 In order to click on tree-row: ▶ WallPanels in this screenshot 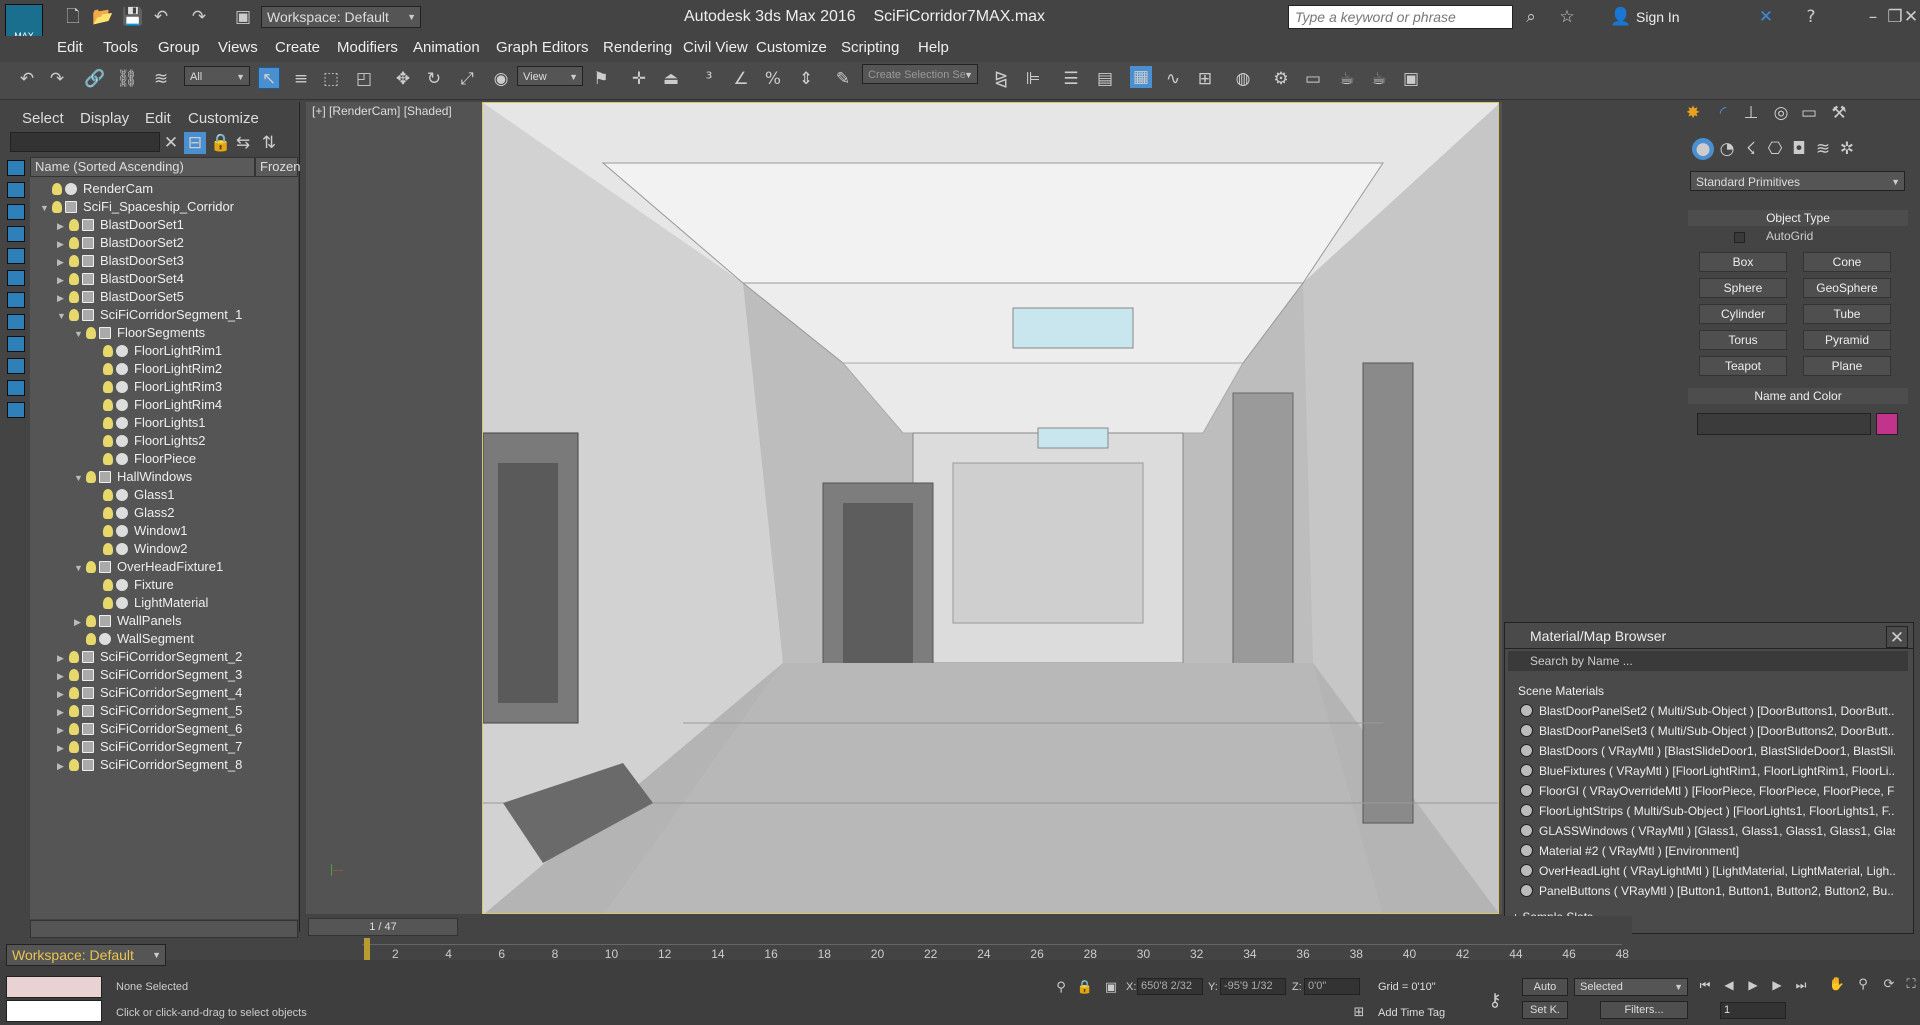, I will do `click(128, 621)`.